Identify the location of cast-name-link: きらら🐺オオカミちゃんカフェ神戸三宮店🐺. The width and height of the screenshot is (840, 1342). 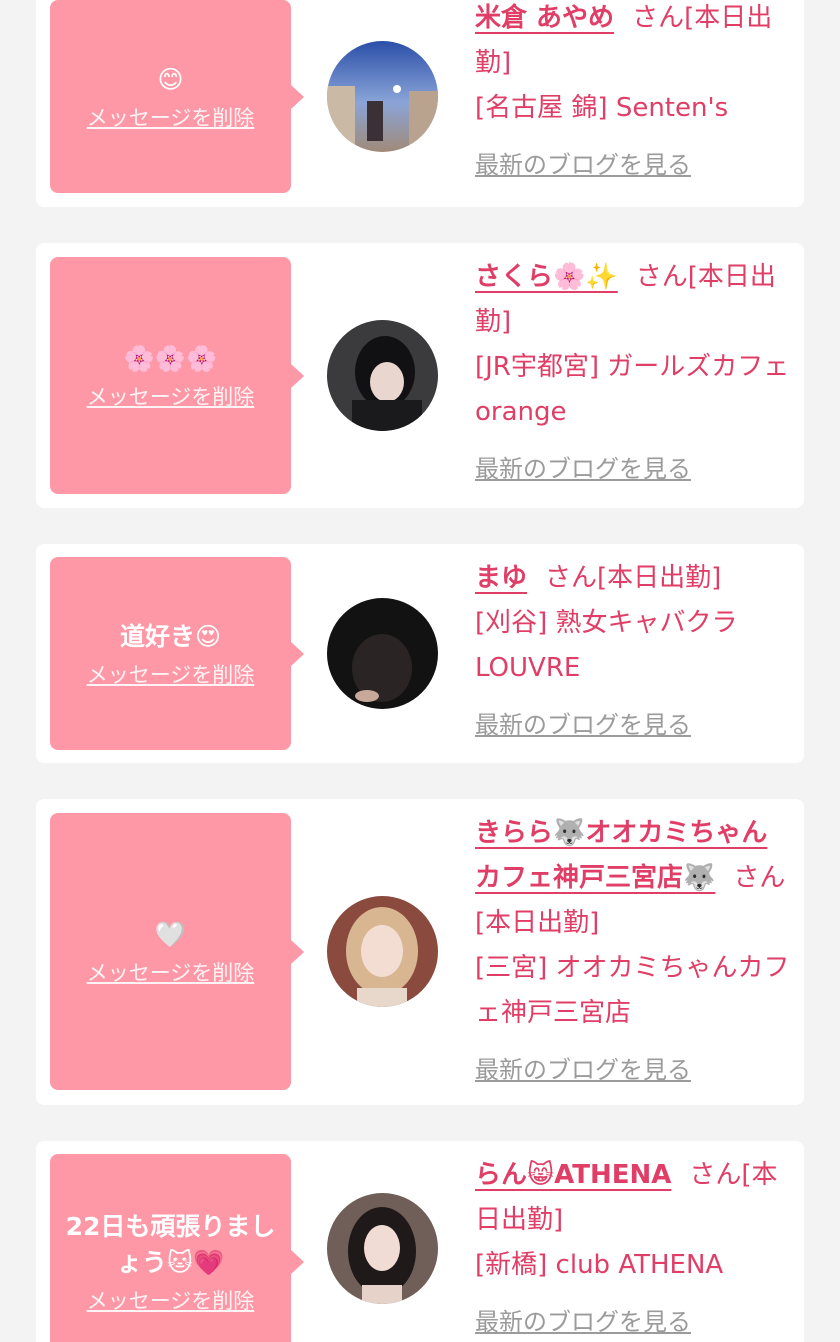
(621, 855).